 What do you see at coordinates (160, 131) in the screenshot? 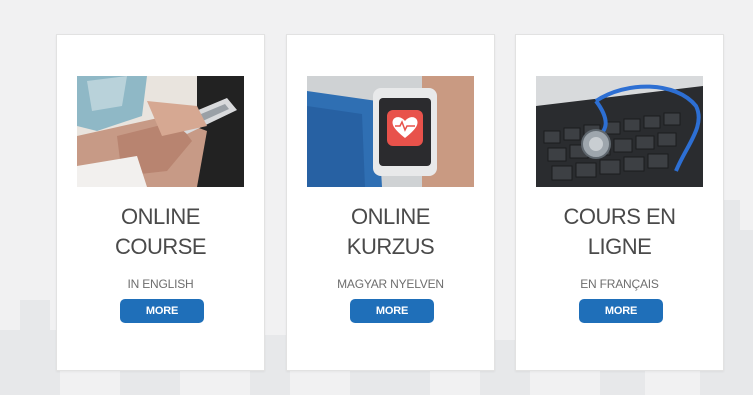
I see `hands-phone-photo` at bounding box center [160, 131].